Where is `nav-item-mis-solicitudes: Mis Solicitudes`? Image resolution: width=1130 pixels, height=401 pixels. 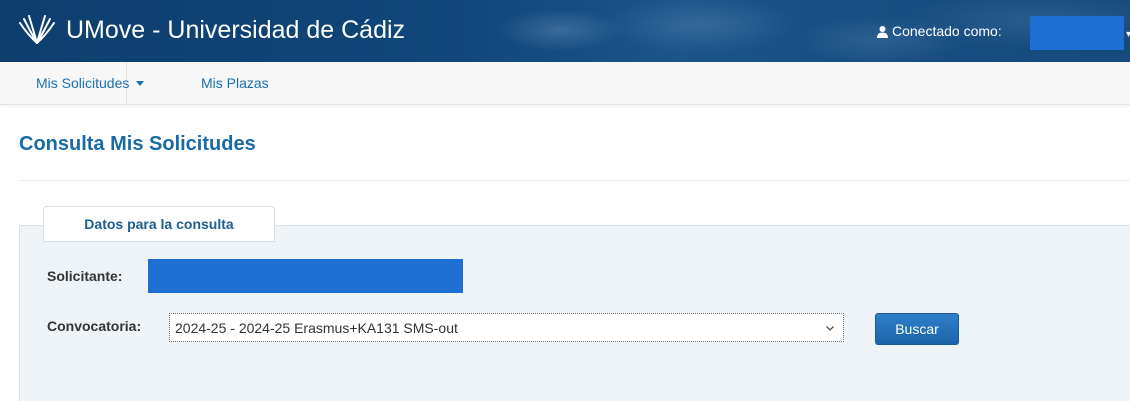
nav-item-mis-solicitudes: Mis Solicitudes is located at coordinates (72, 83).